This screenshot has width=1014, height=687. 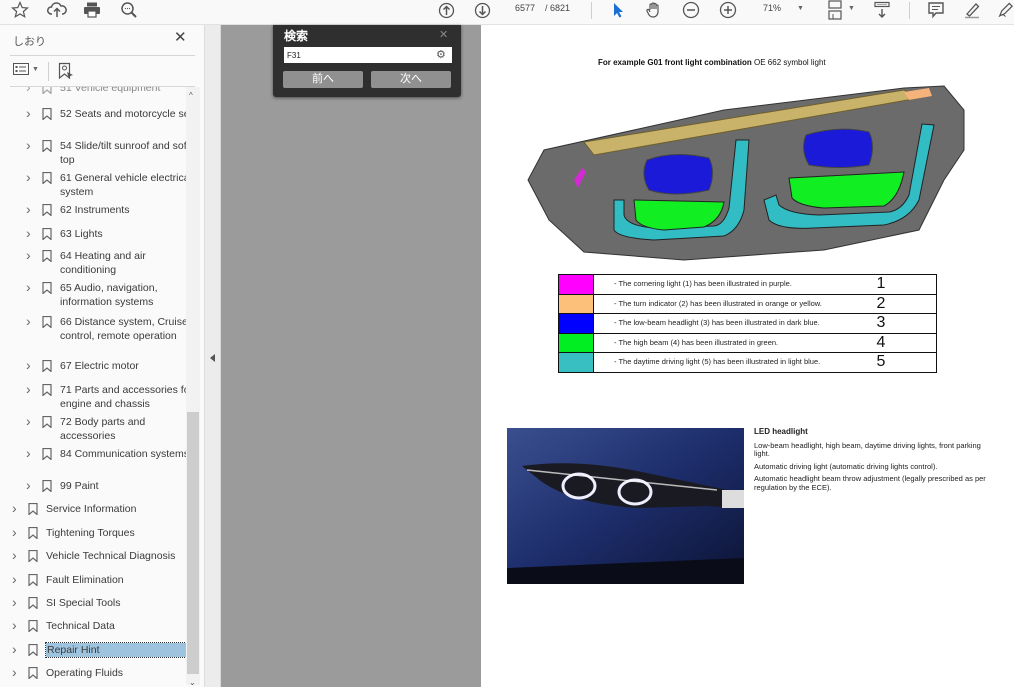 What do you see at coordinates (57, 10) in the screenshot?
I see `cloud-upload-icon` at bounding box center [57, 10].